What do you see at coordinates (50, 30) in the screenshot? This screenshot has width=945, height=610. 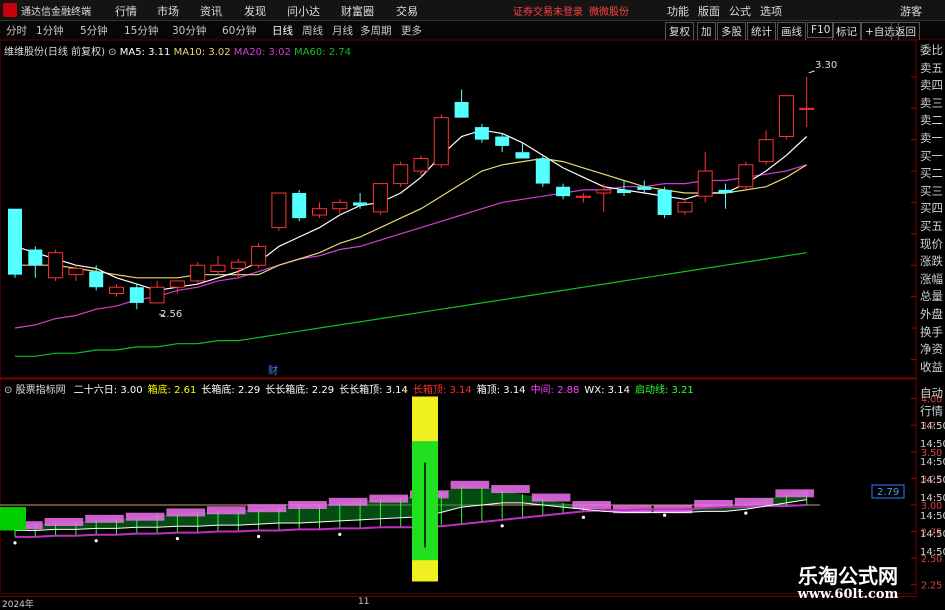 I see `period-1min: 1分钟` at bounding box center [50, 30].